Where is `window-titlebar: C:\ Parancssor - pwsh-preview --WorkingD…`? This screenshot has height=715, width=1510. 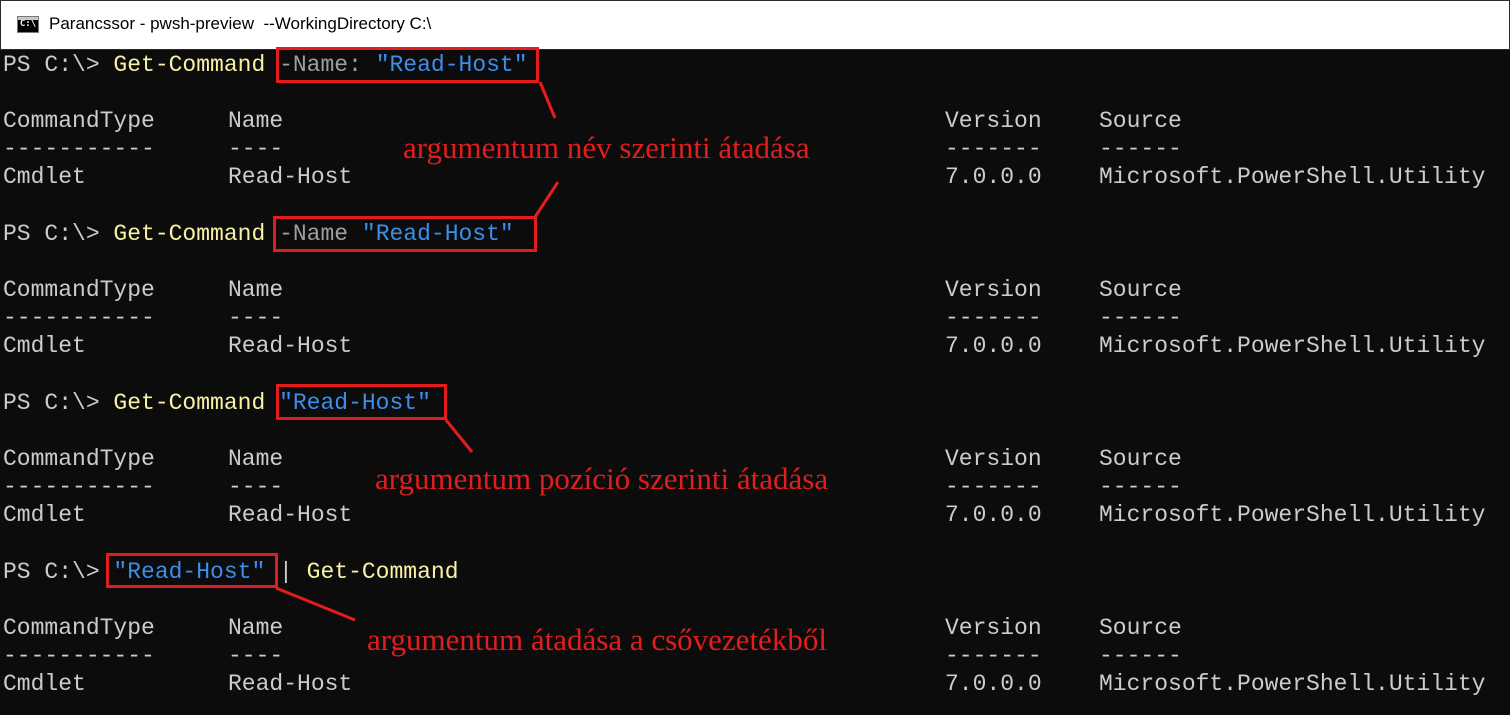
window-titlebar: C:\ Parancssor - pwsh-preview --WorkingD… is located at coordinates (755, 25).